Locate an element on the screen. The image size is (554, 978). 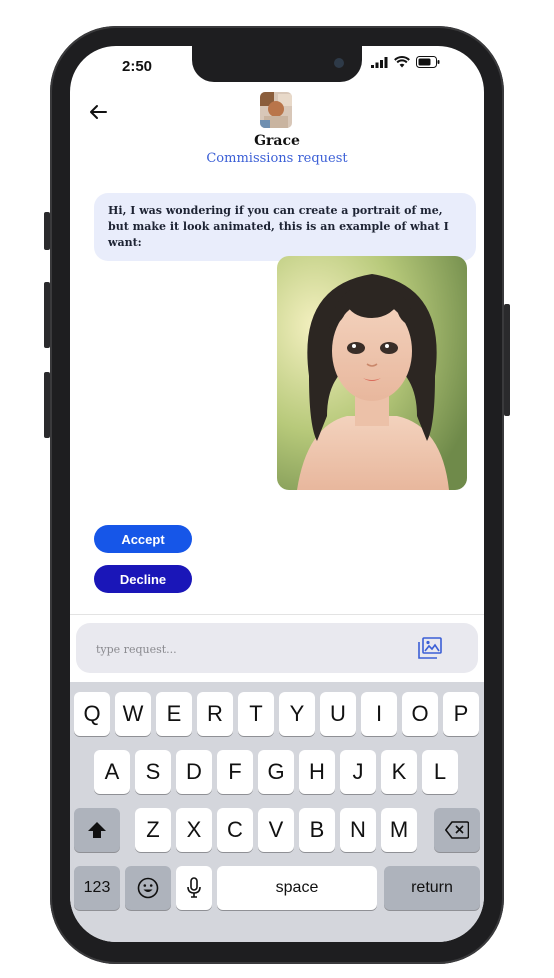
key-g: G is located at coordinates (276, 772).